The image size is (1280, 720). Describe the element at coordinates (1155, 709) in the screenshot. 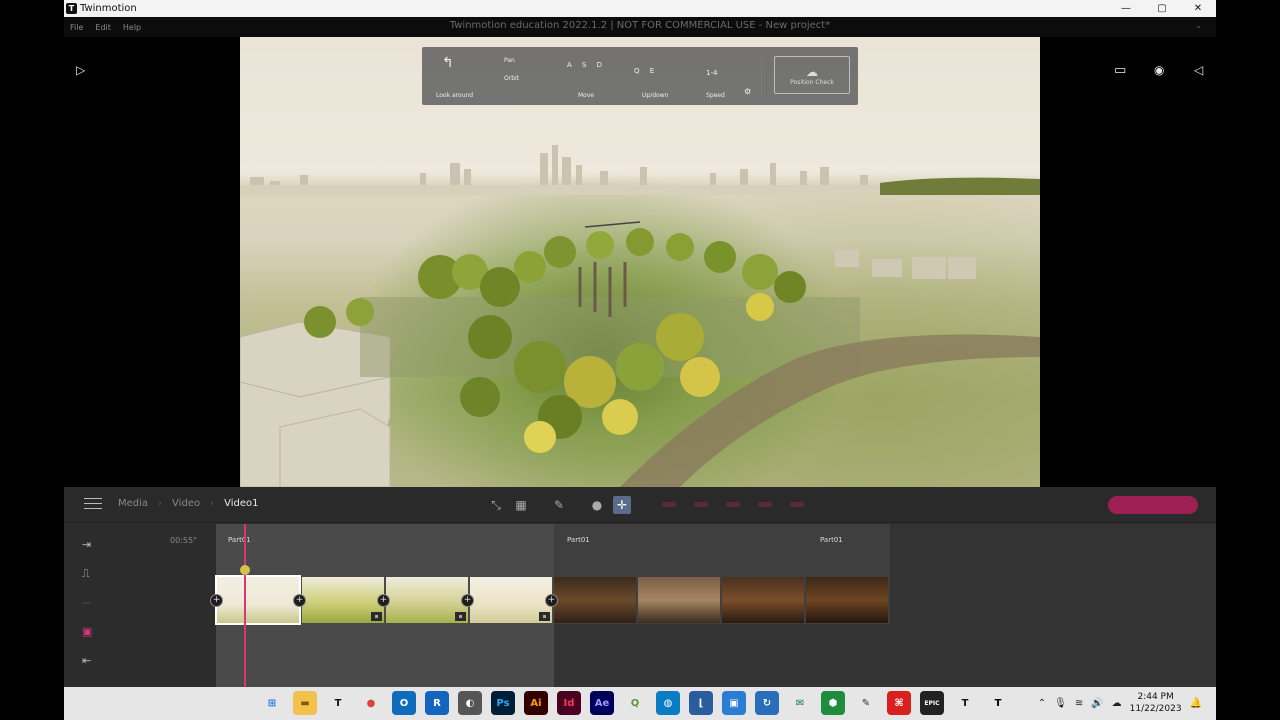

I see `clock-date: 11/22/2023` at that location.